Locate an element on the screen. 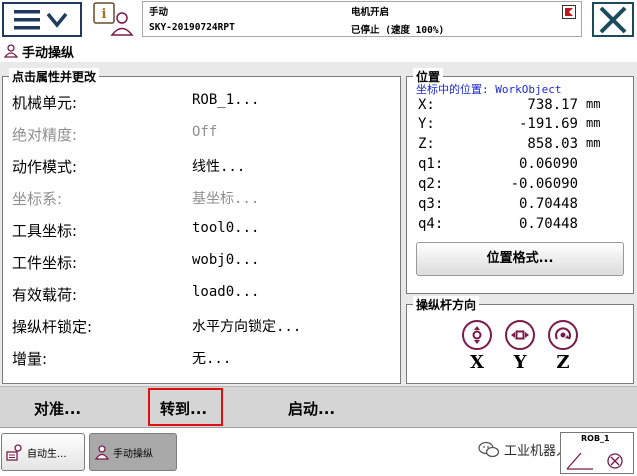 The width and height of the screenshot is (637, 476). task-jog-label: 手动操纵 is located at coordinates (133, 454).